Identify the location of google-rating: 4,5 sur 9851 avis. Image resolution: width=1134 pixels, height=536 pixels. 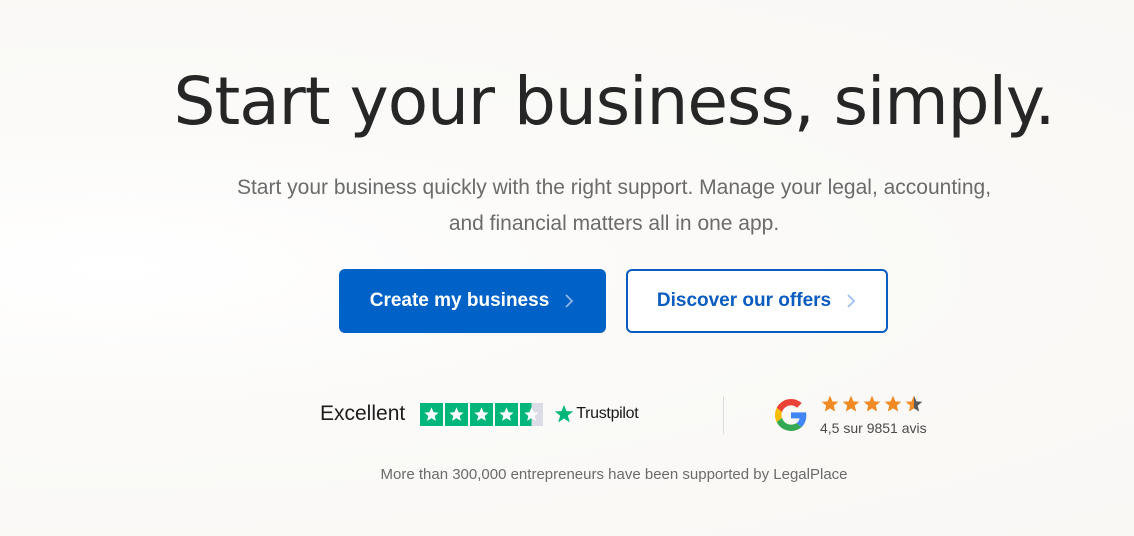
(851, 415).